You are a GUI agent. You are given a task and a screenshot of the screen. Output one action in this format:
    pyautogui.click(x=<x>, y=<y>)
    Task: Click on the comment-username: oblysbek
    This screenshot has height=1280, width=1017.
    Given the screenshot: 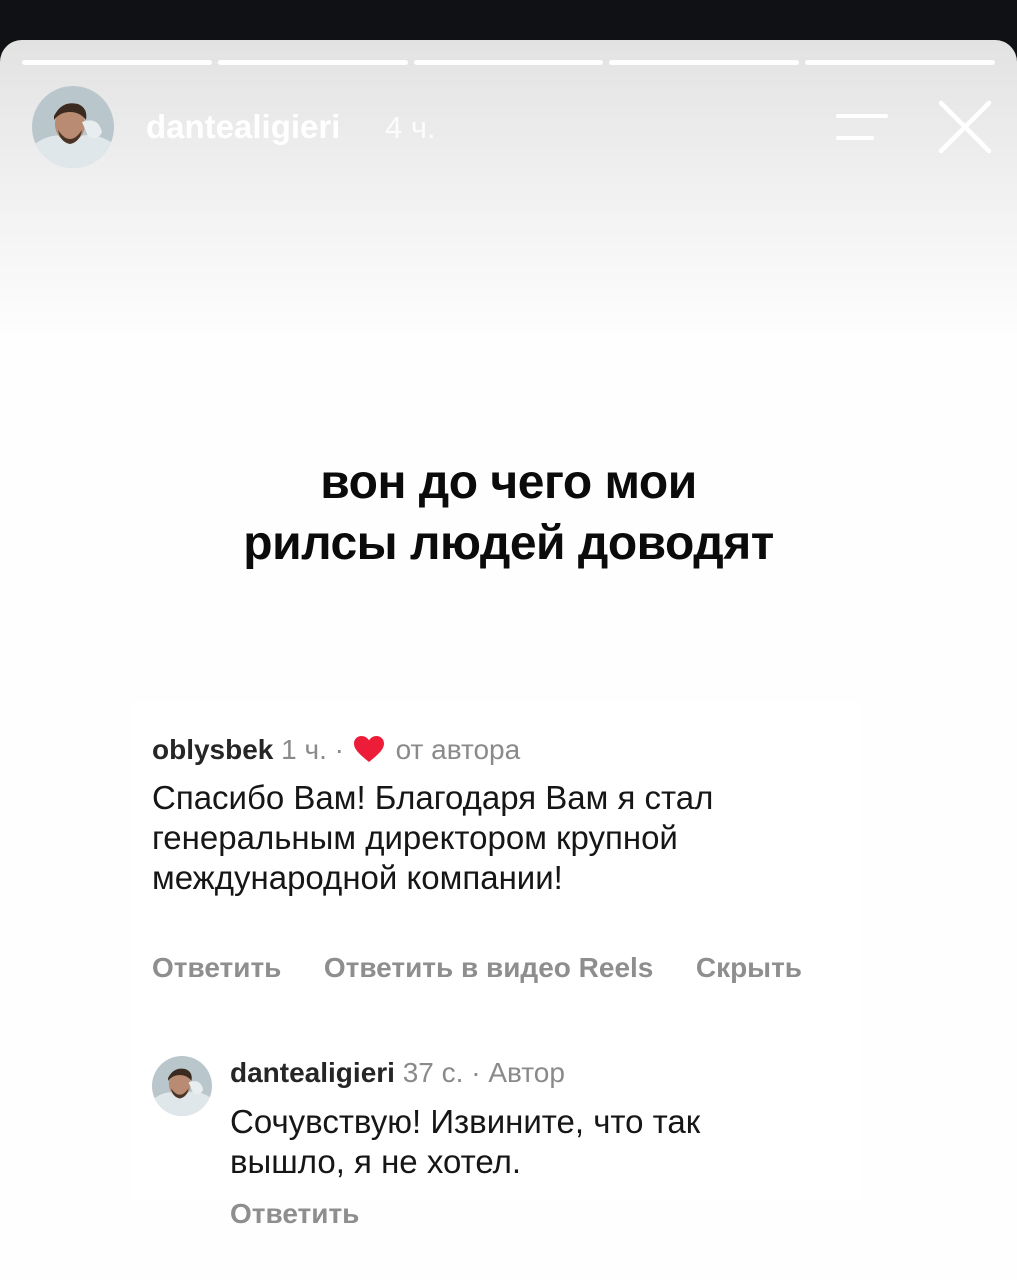 What is the action you would take?
    pyautogui.click(x=212, y=749)
    